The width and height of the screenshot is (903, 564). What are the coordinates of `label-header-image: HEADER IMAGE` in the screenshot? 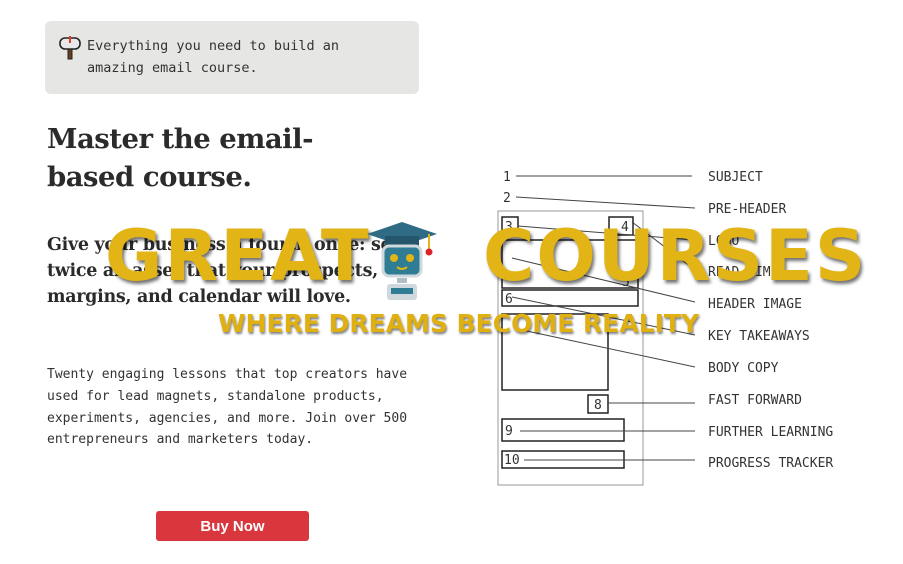 It's located at (755, 304).